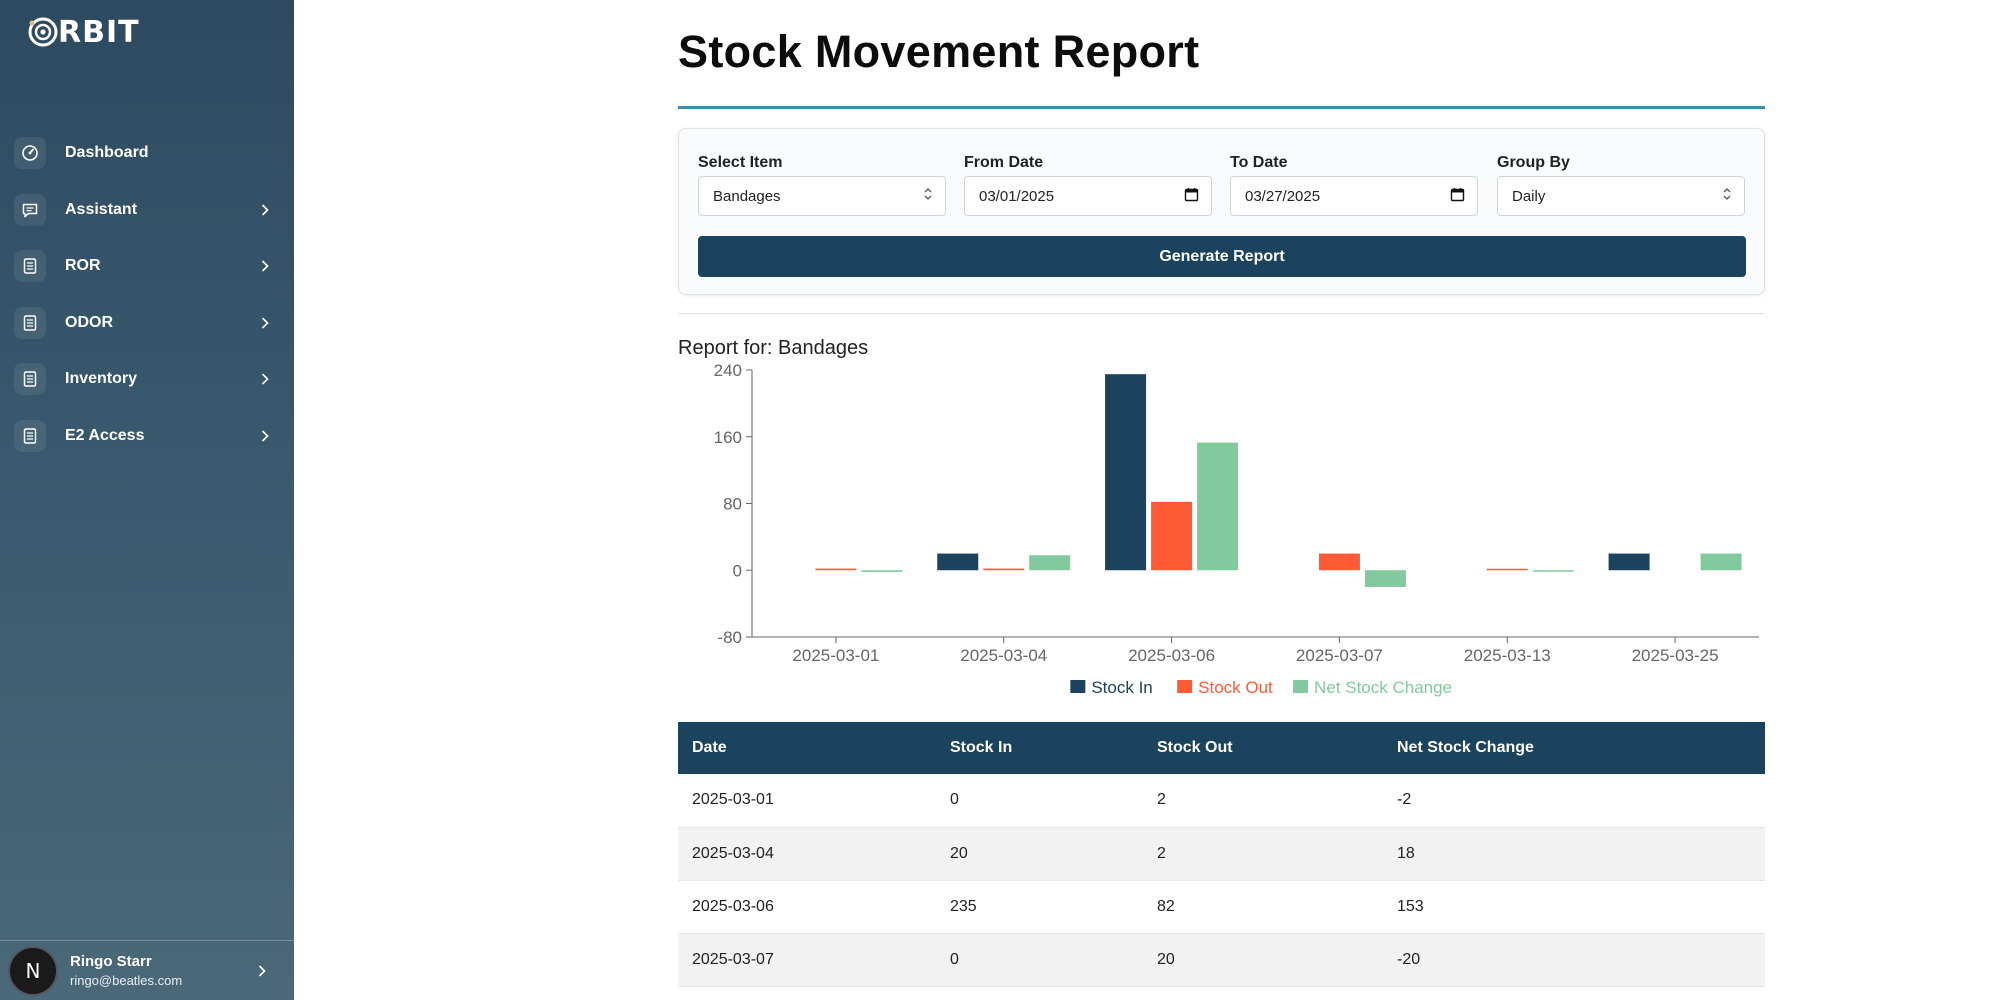 This screenshot has width=2000, height=1000. What do you see at coordinates (1574, 801) in the screenshot?
I see `cell-net-change: -2` at bounding box center [1574, 801].